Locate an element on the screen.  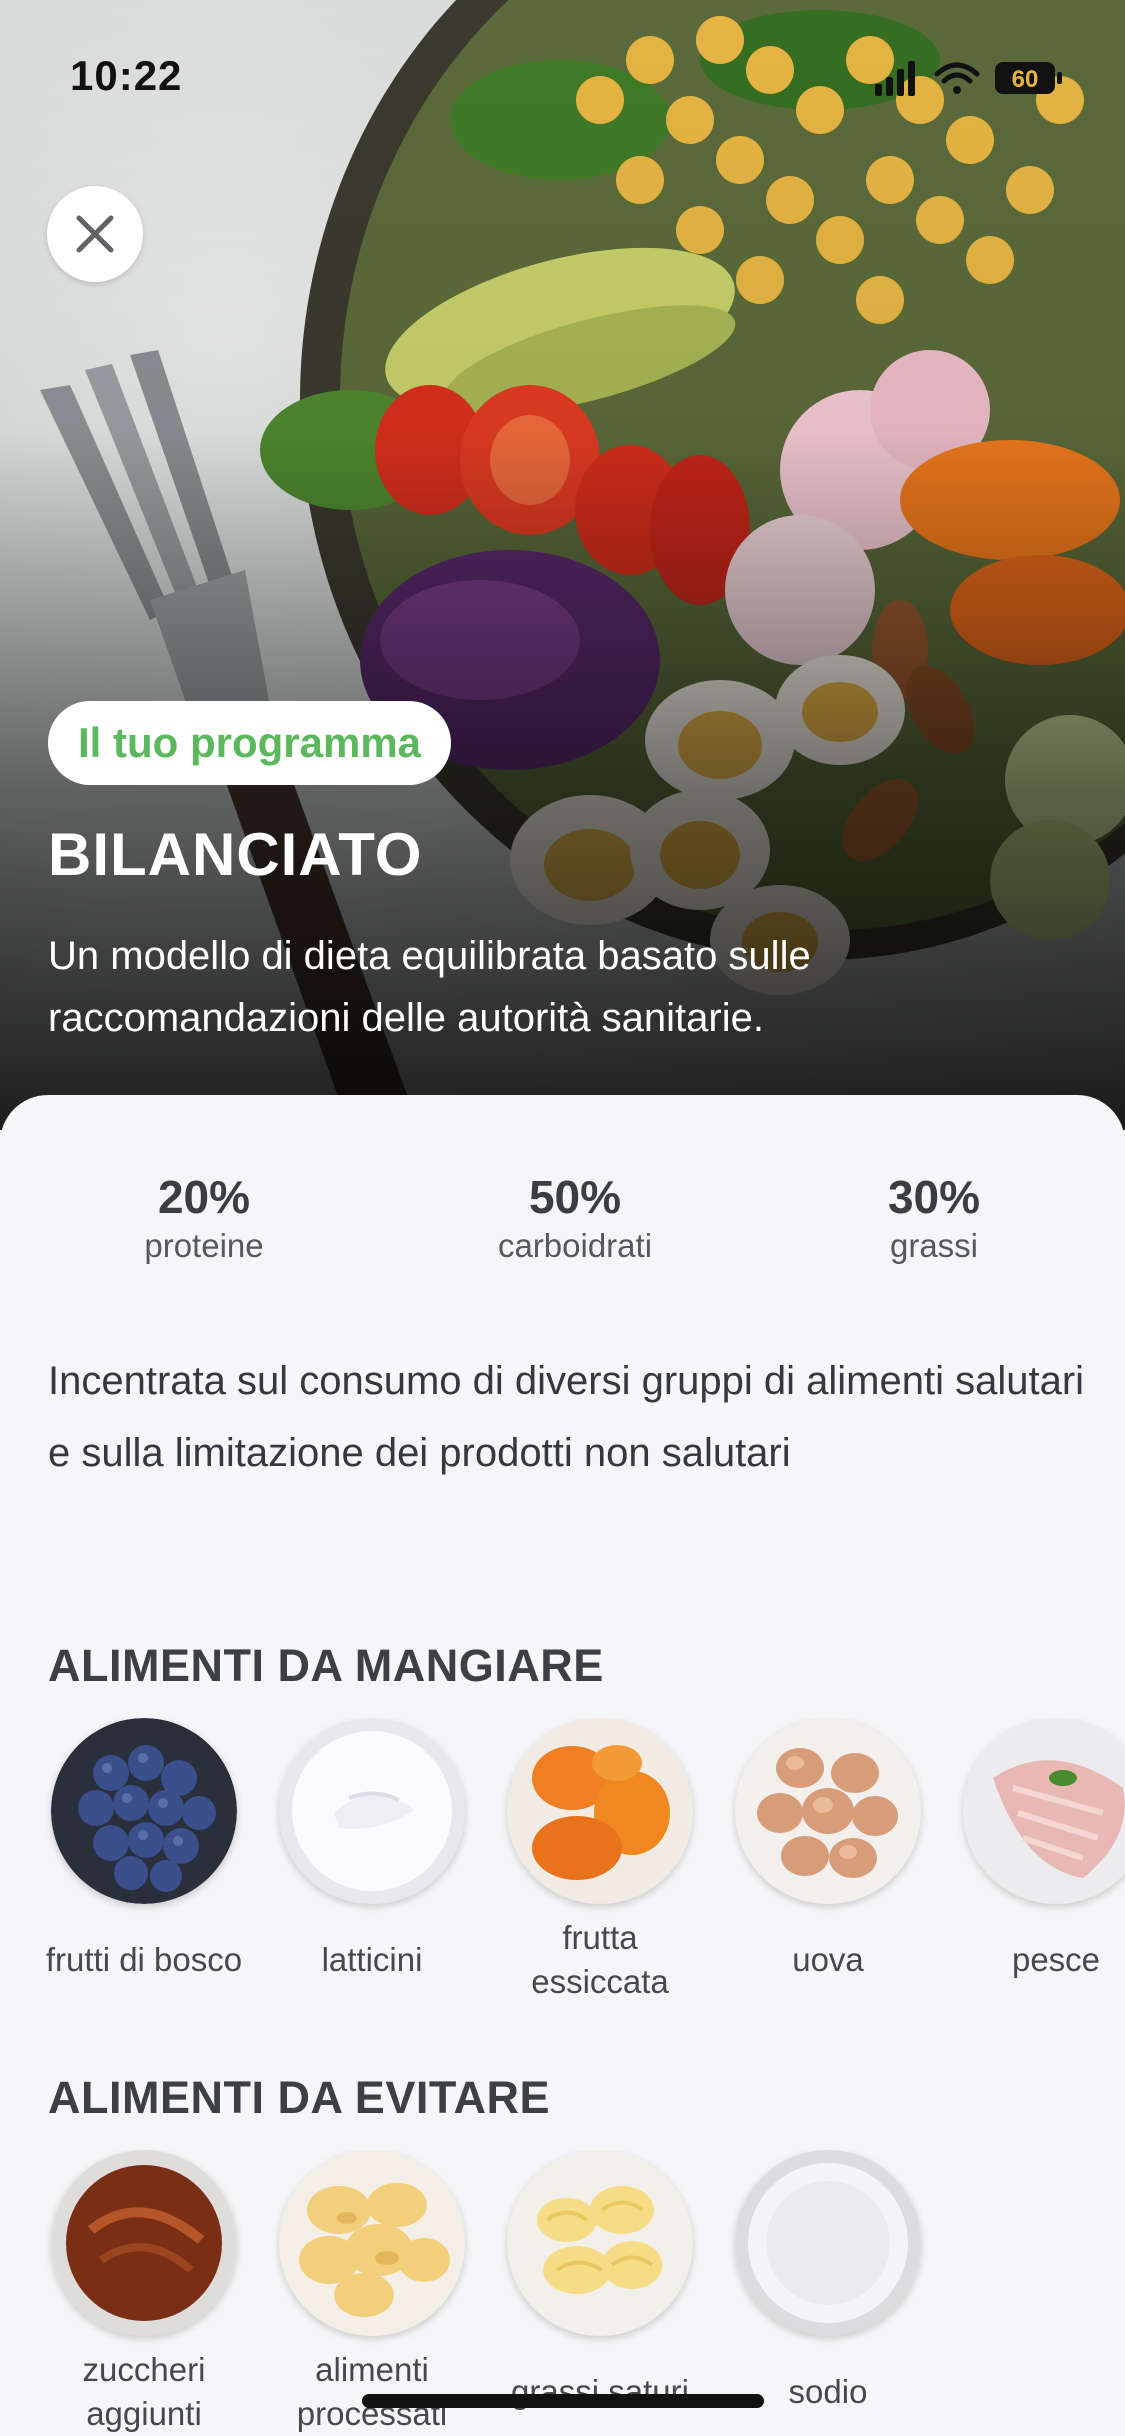
status-icons: 60 is located at coordinates (968, 78).